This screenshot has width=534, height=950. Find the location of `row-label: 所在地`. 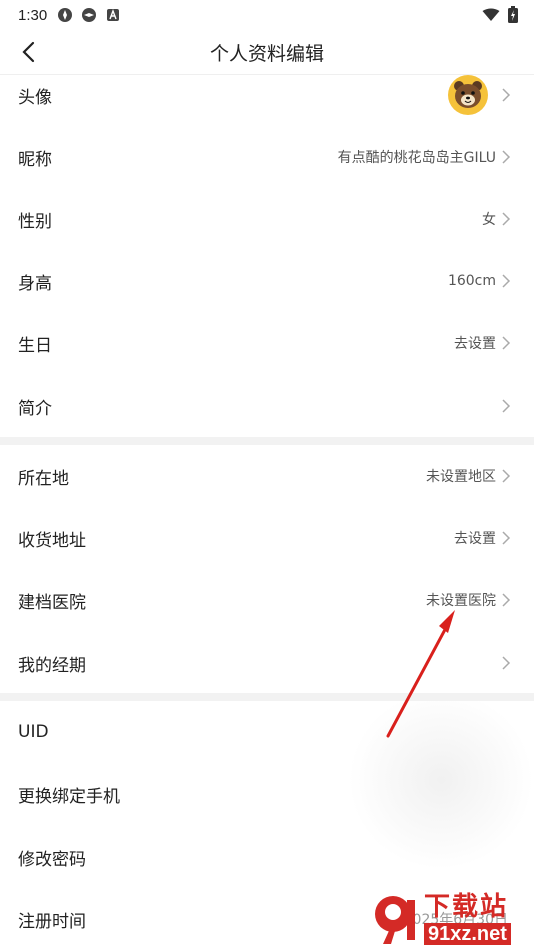

row-label: 所在地 is located at coordinates (43, 478).